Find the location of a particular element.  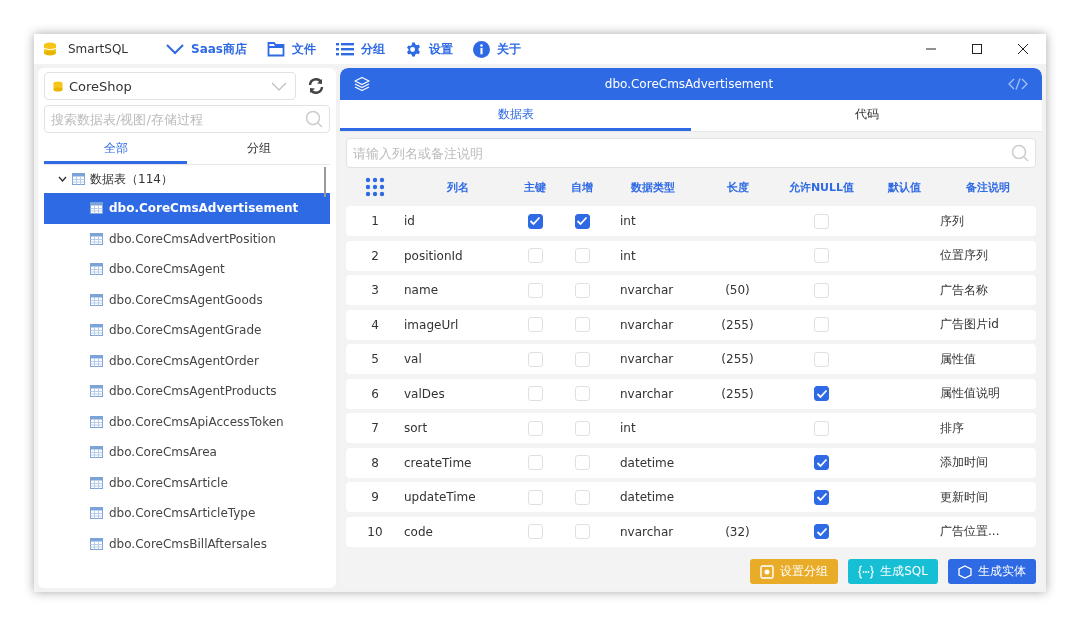

tree-item: dbo.CoreCmsAgent is located at coordinates (187, 269).